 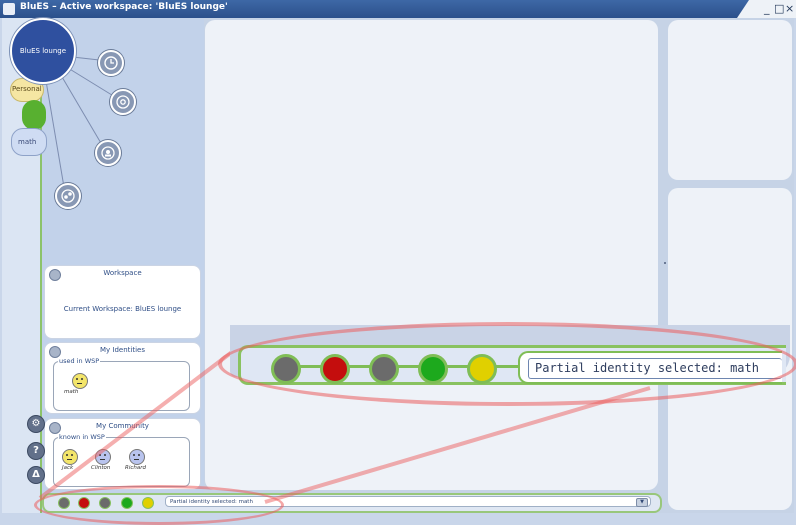 What do you see at coordinates (159, 505) in the screenshot?
I see `source-highlight-ellipse` at bounding box center [159, 505].